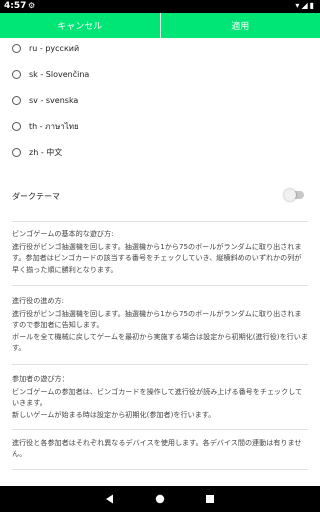 The width and height of the screenshot is (320, 512). I want to click on home-icon, so click(160, 499).